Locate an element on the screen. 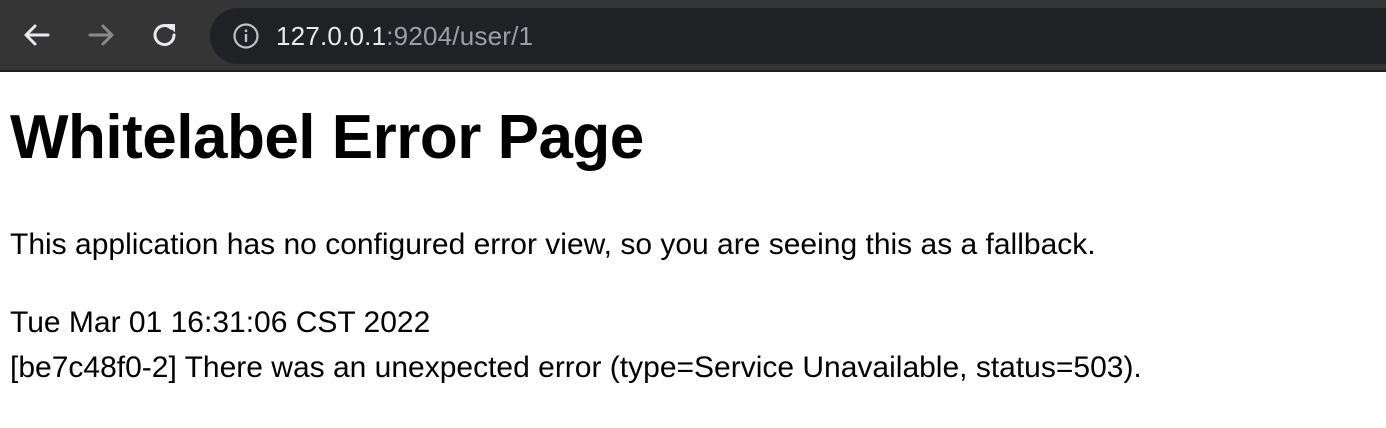  reload-icon is located at coordinates (164, 35).